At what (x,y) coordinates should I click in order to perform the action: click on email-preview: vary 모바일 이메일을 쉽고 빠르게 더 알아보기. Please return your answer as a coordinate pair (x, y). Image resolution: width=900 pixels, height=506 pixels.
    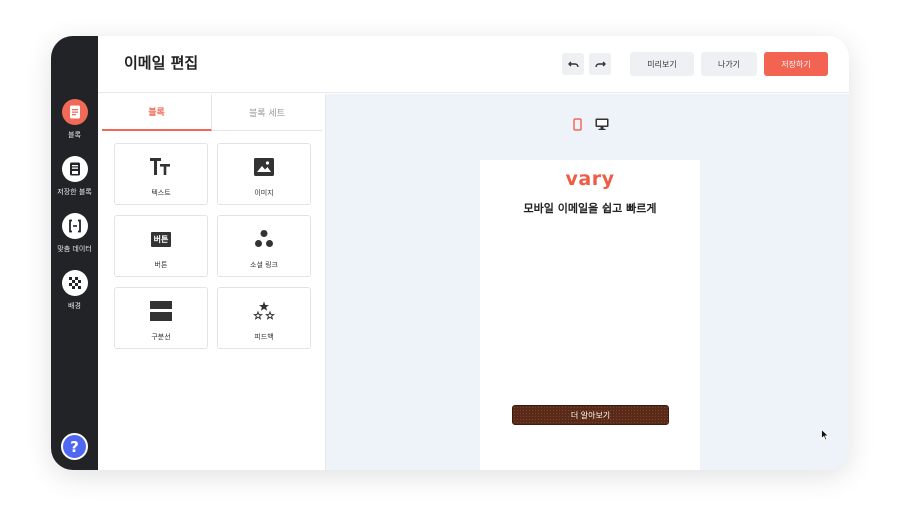
    Looking at the image, I should click on (590, 315).